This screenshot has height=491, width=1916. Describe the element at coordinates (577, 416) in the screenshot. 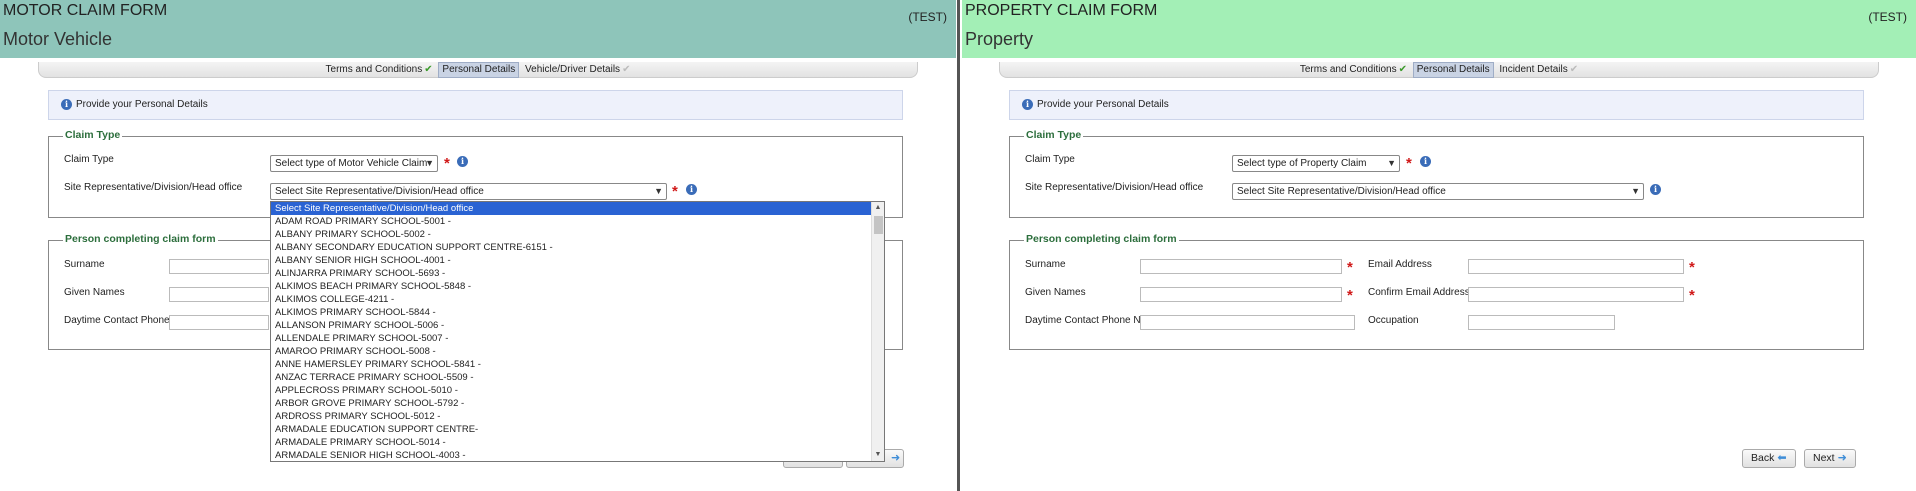

I see `dropdown-option: ARDROSS PRIMARY SCHOOL-5012 -` at that location.